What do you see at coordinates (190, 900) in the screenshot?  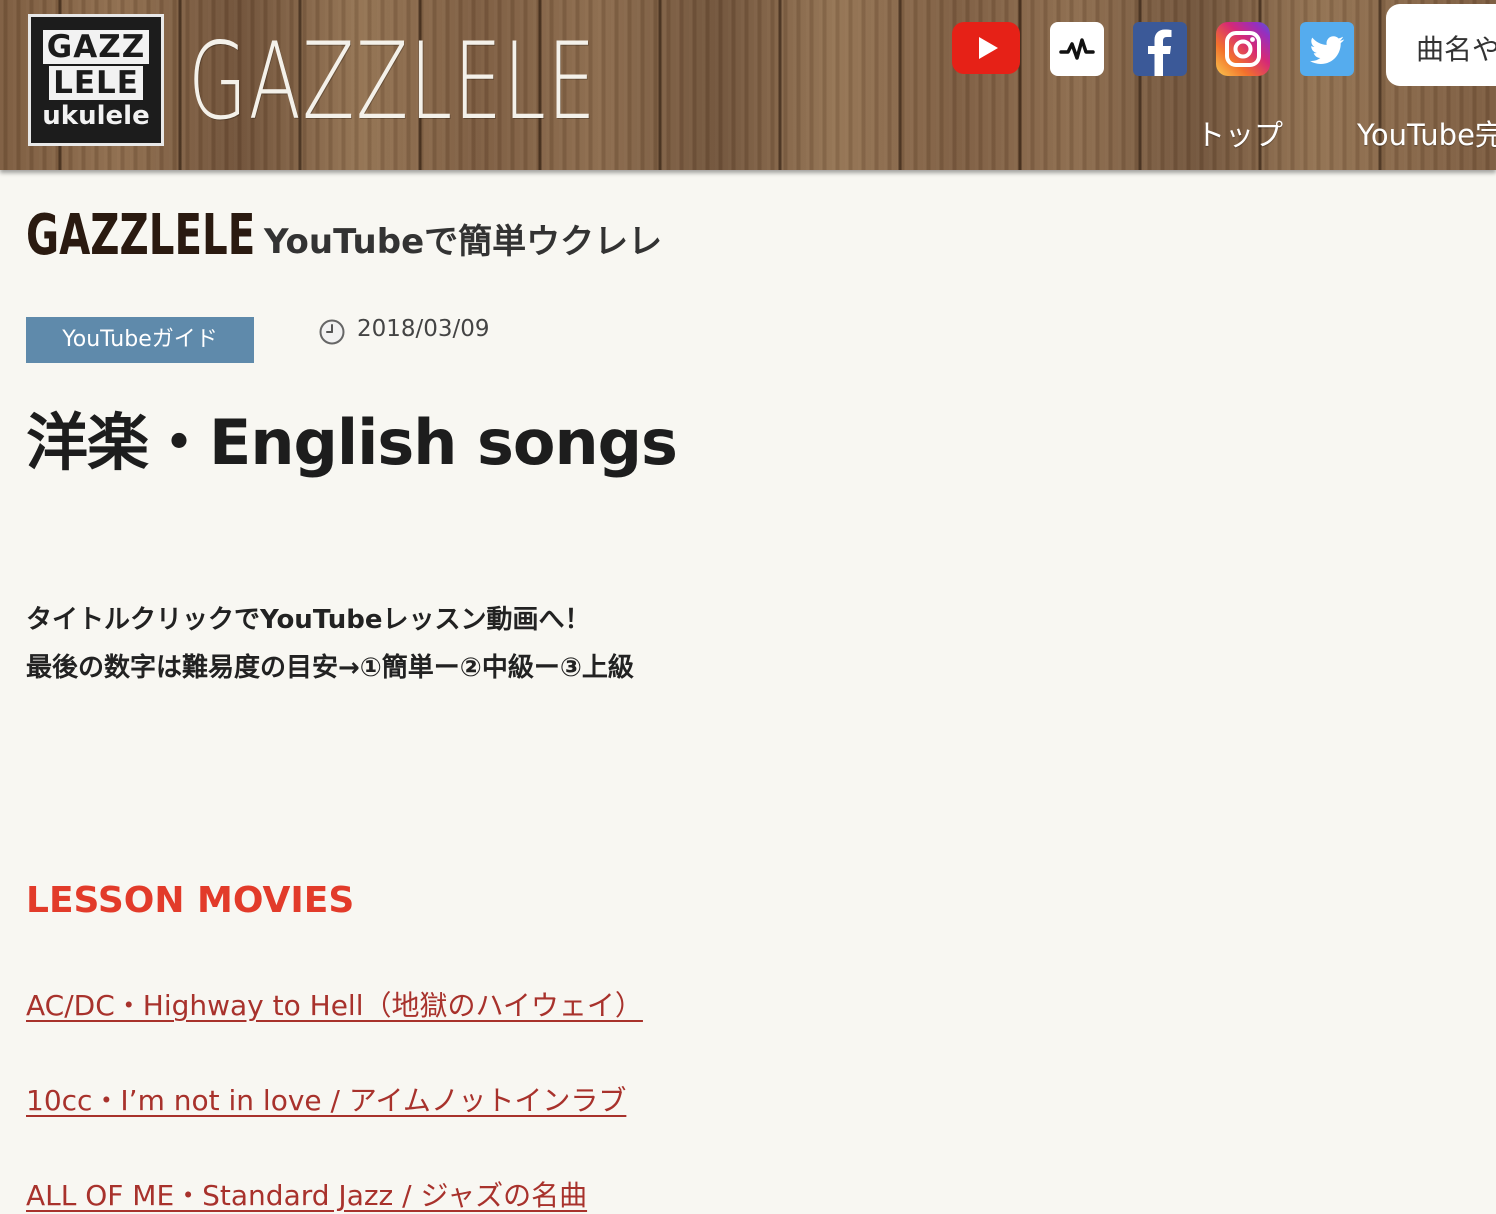 I see `section-heading-lesson-movies: LESSON MOVIES` at bounding box center [190, 900].